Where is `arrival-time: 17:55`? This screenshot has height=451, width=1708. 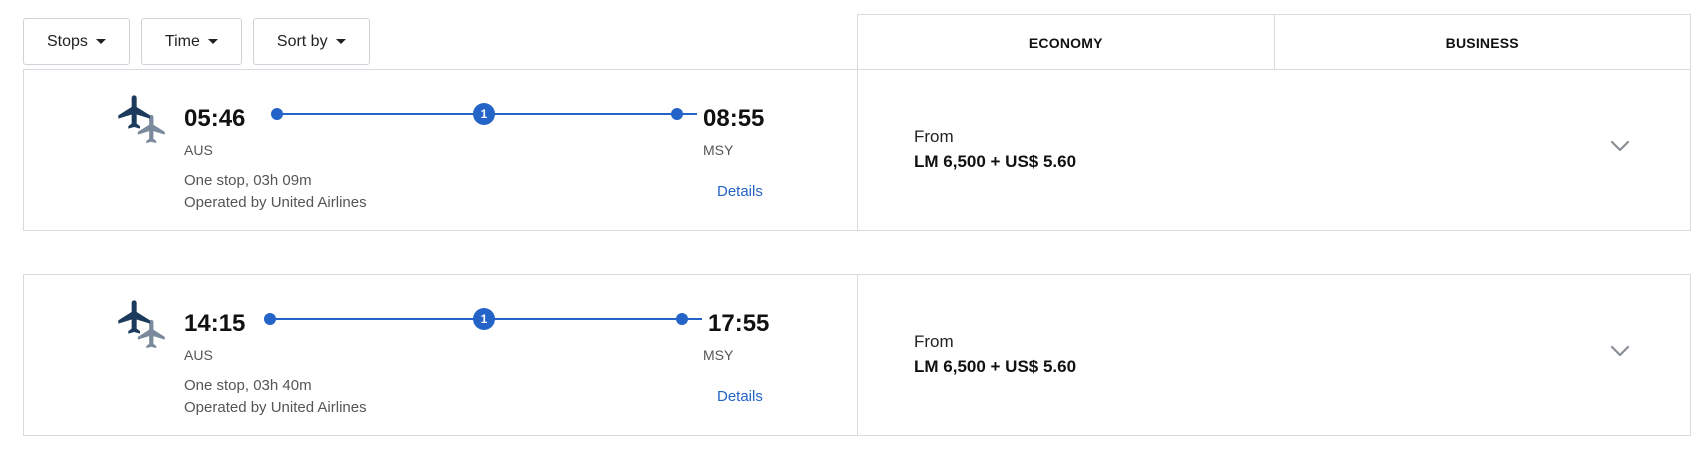
arrival-time: 17:55 is located at coordinates (739, 323).